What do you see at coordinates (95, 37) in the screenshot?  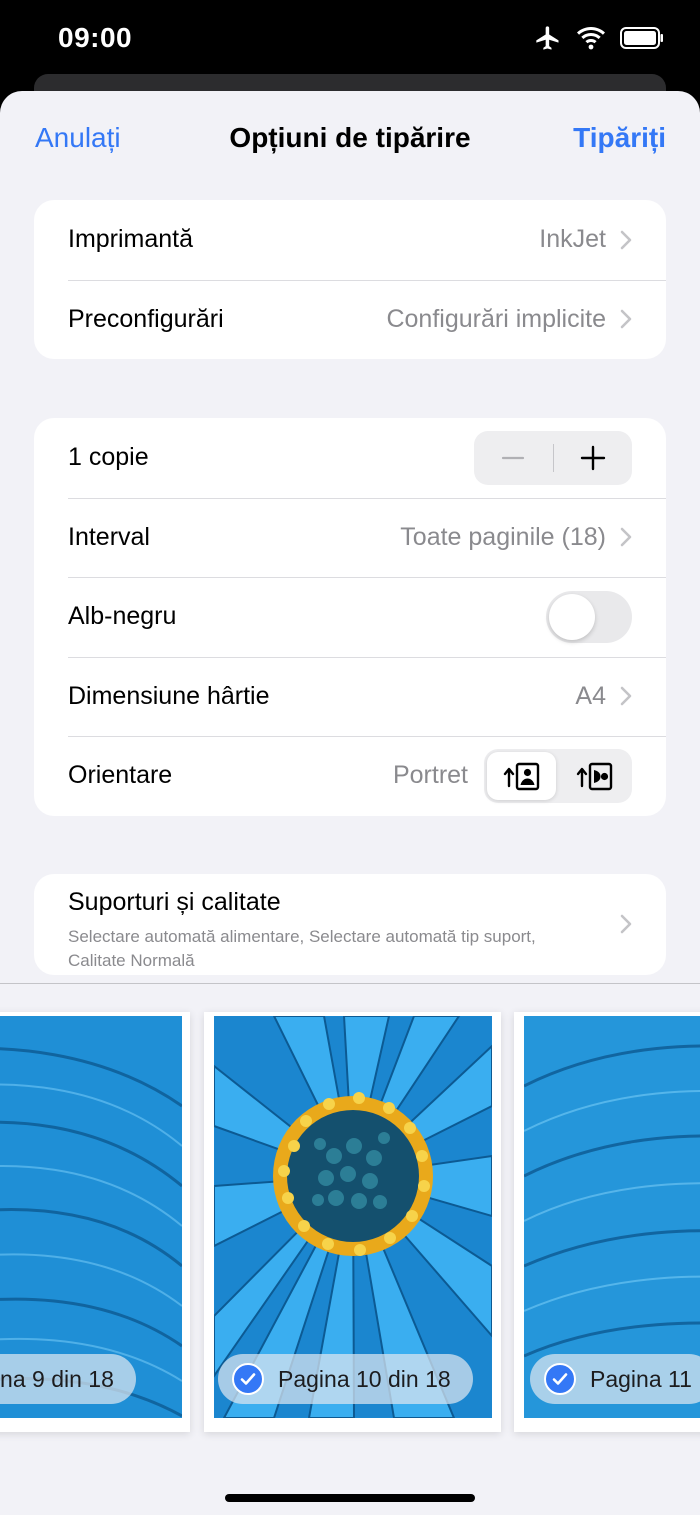 I see `status-time: 09:00` at bounding box center [95, 37].